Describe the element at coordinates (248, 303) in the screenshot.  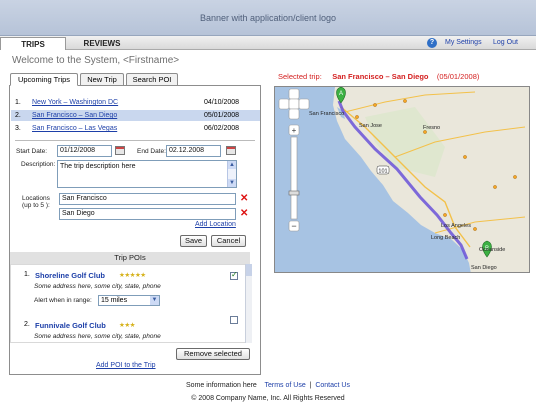
I see `poi-scrollbar` at that location.